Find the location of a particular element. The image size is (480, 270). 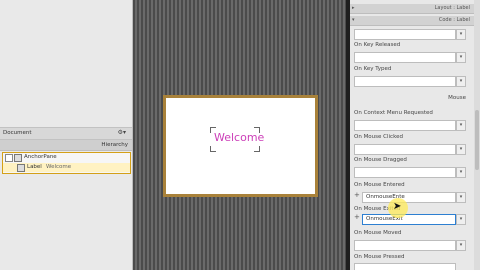

mouse-cursor-icon: ➤ is located at coordinates (397, 206).